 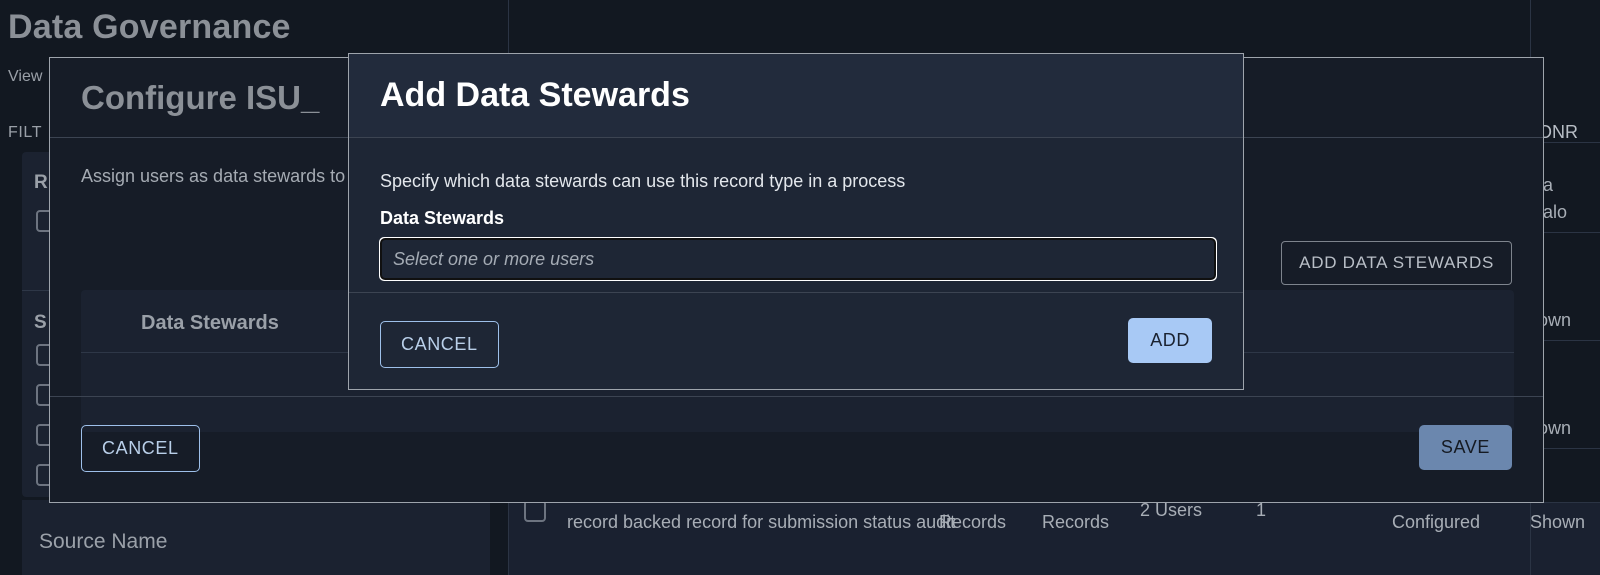 I want to click on add-dialog-header: Add Data Stewards, so click(x=796, y=96).